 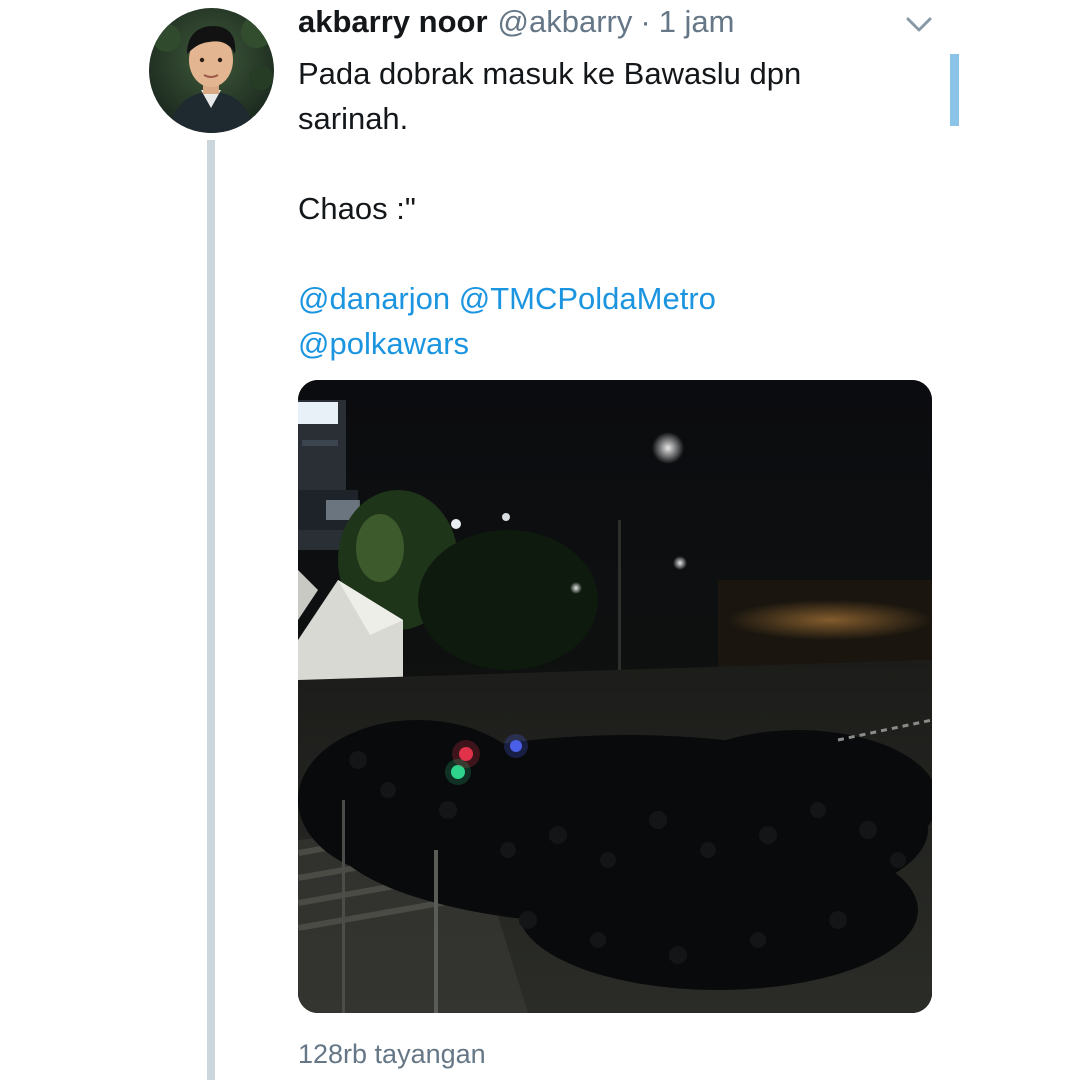 I want to click on chevron-down-icon, so click(x=919, y=25).